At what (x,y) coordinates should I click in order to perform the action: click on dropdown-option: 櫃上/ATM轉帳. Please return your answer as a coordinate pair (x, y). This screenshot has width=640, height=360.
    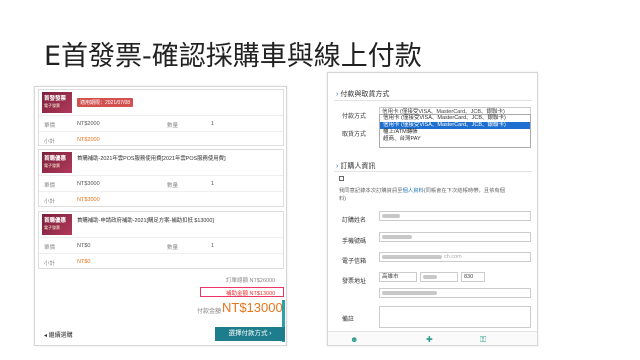
    Looking at the image, I should click on (455, 132).